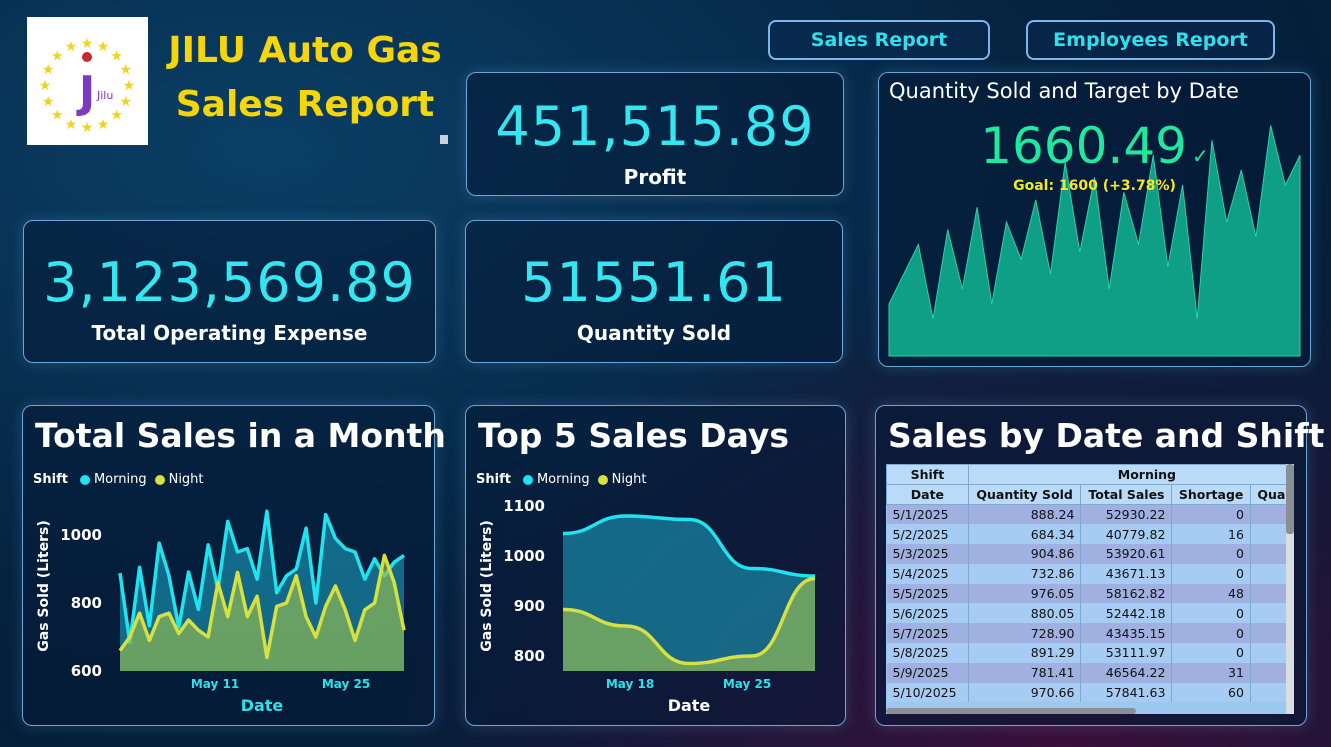  Describe the element at coordinates (1211, 593) in the screenshot. I see `table-cell: 48` at that location.